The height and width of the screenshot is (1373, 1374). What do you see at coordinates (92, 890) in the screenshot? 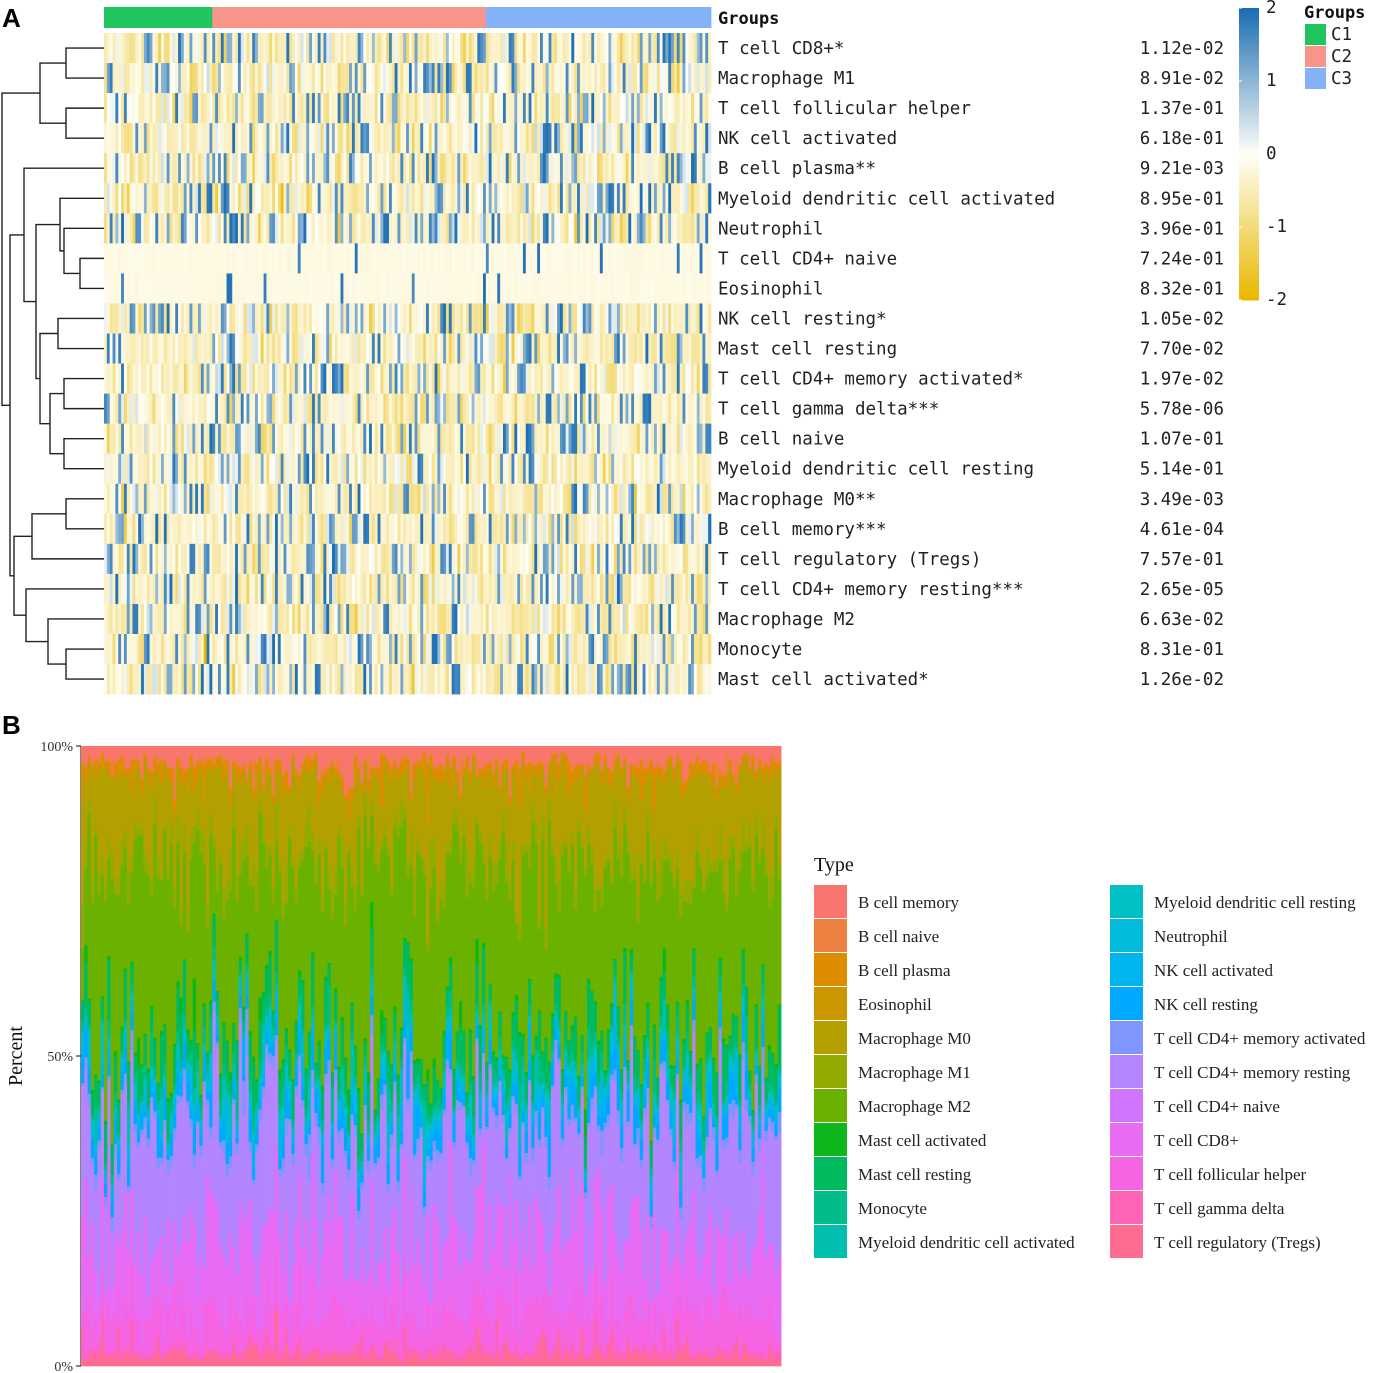
I see `bar-segment` at bounding box center [92, 890].